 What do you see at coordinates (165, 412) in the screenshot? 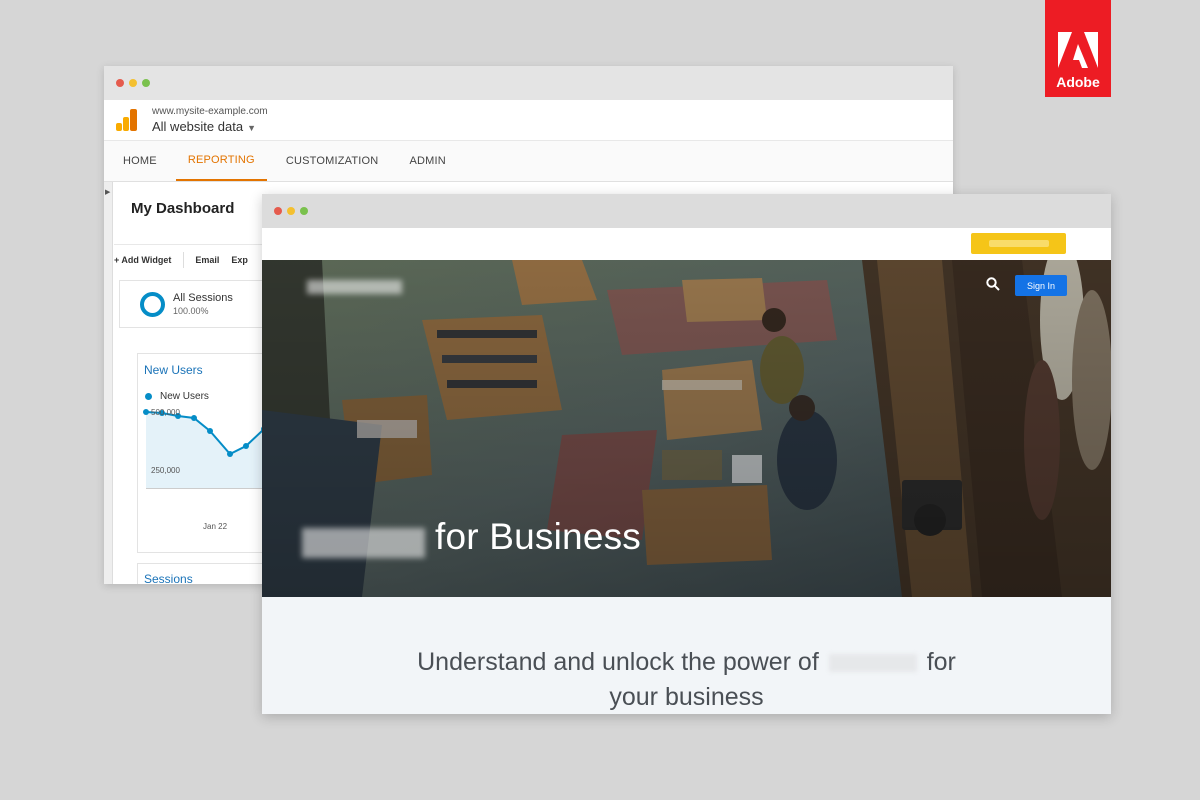
I see `y-tick-label: 500,000` at bounding box center [165, 412].